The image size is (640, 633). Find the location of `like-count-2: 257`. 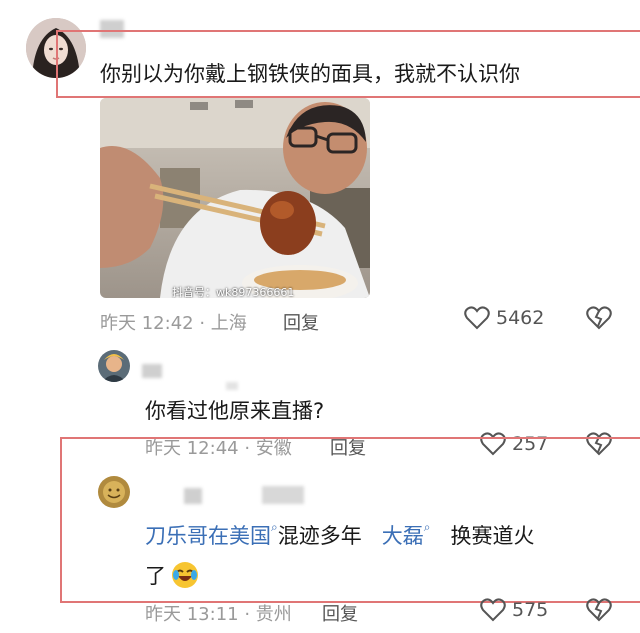

like-count-2: 257 is located at coordinates (530, 444).